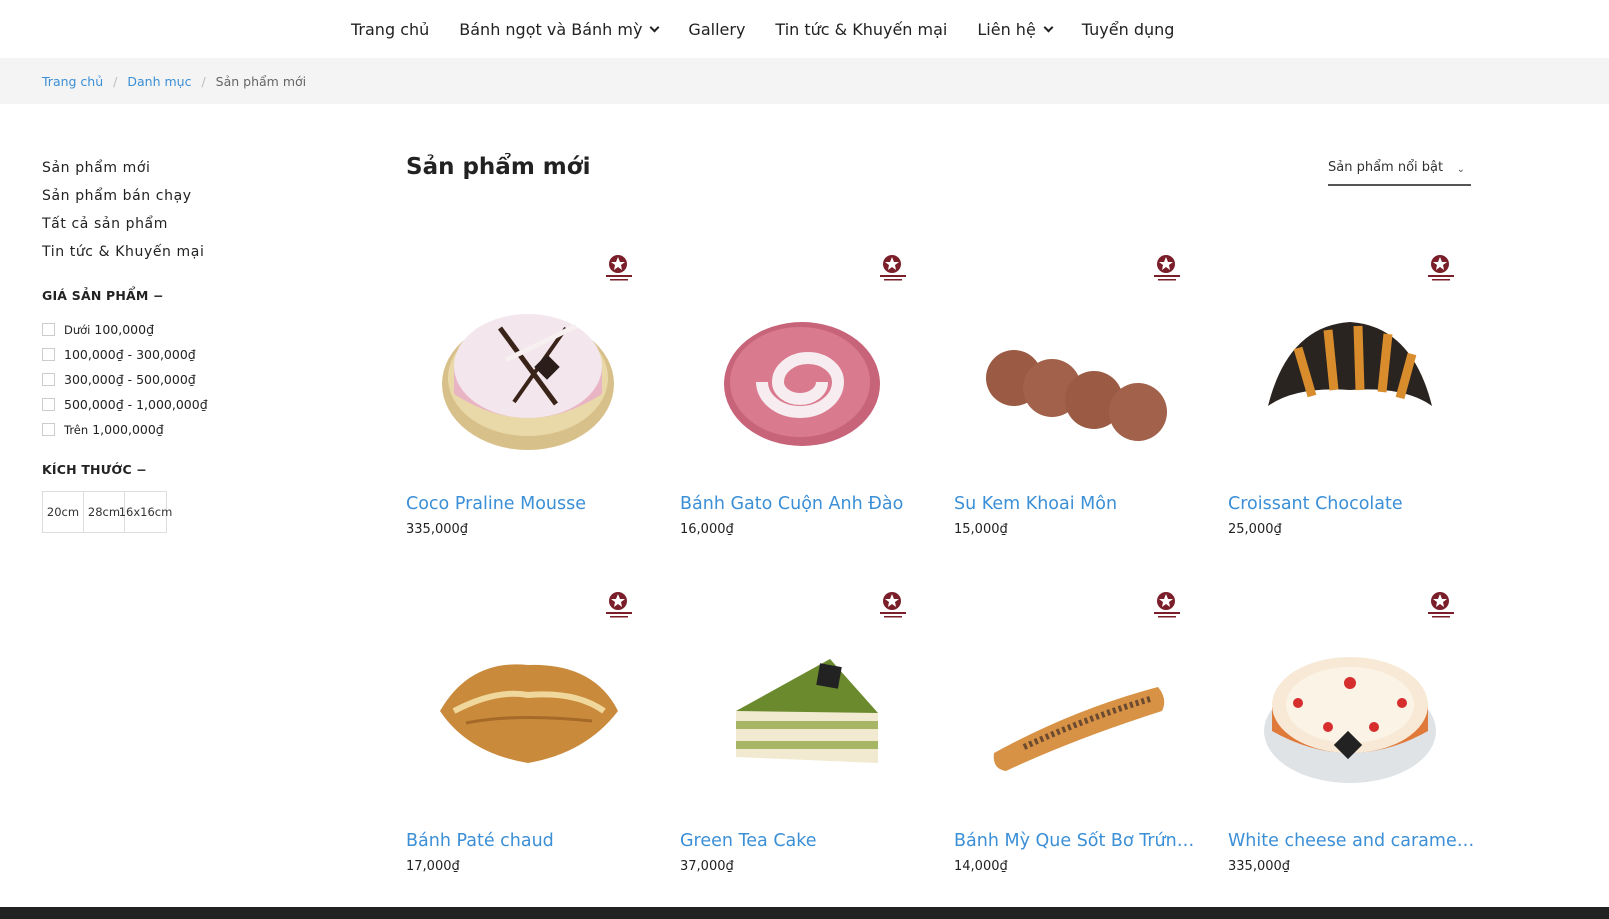 Image resolution: width=1609 pixels, height=919 pixels. What do you see at coordinates (159, 81) in the screenshot?
I see `breadcrumb-category-link: Danh mục` at bounding box center [159, 81].